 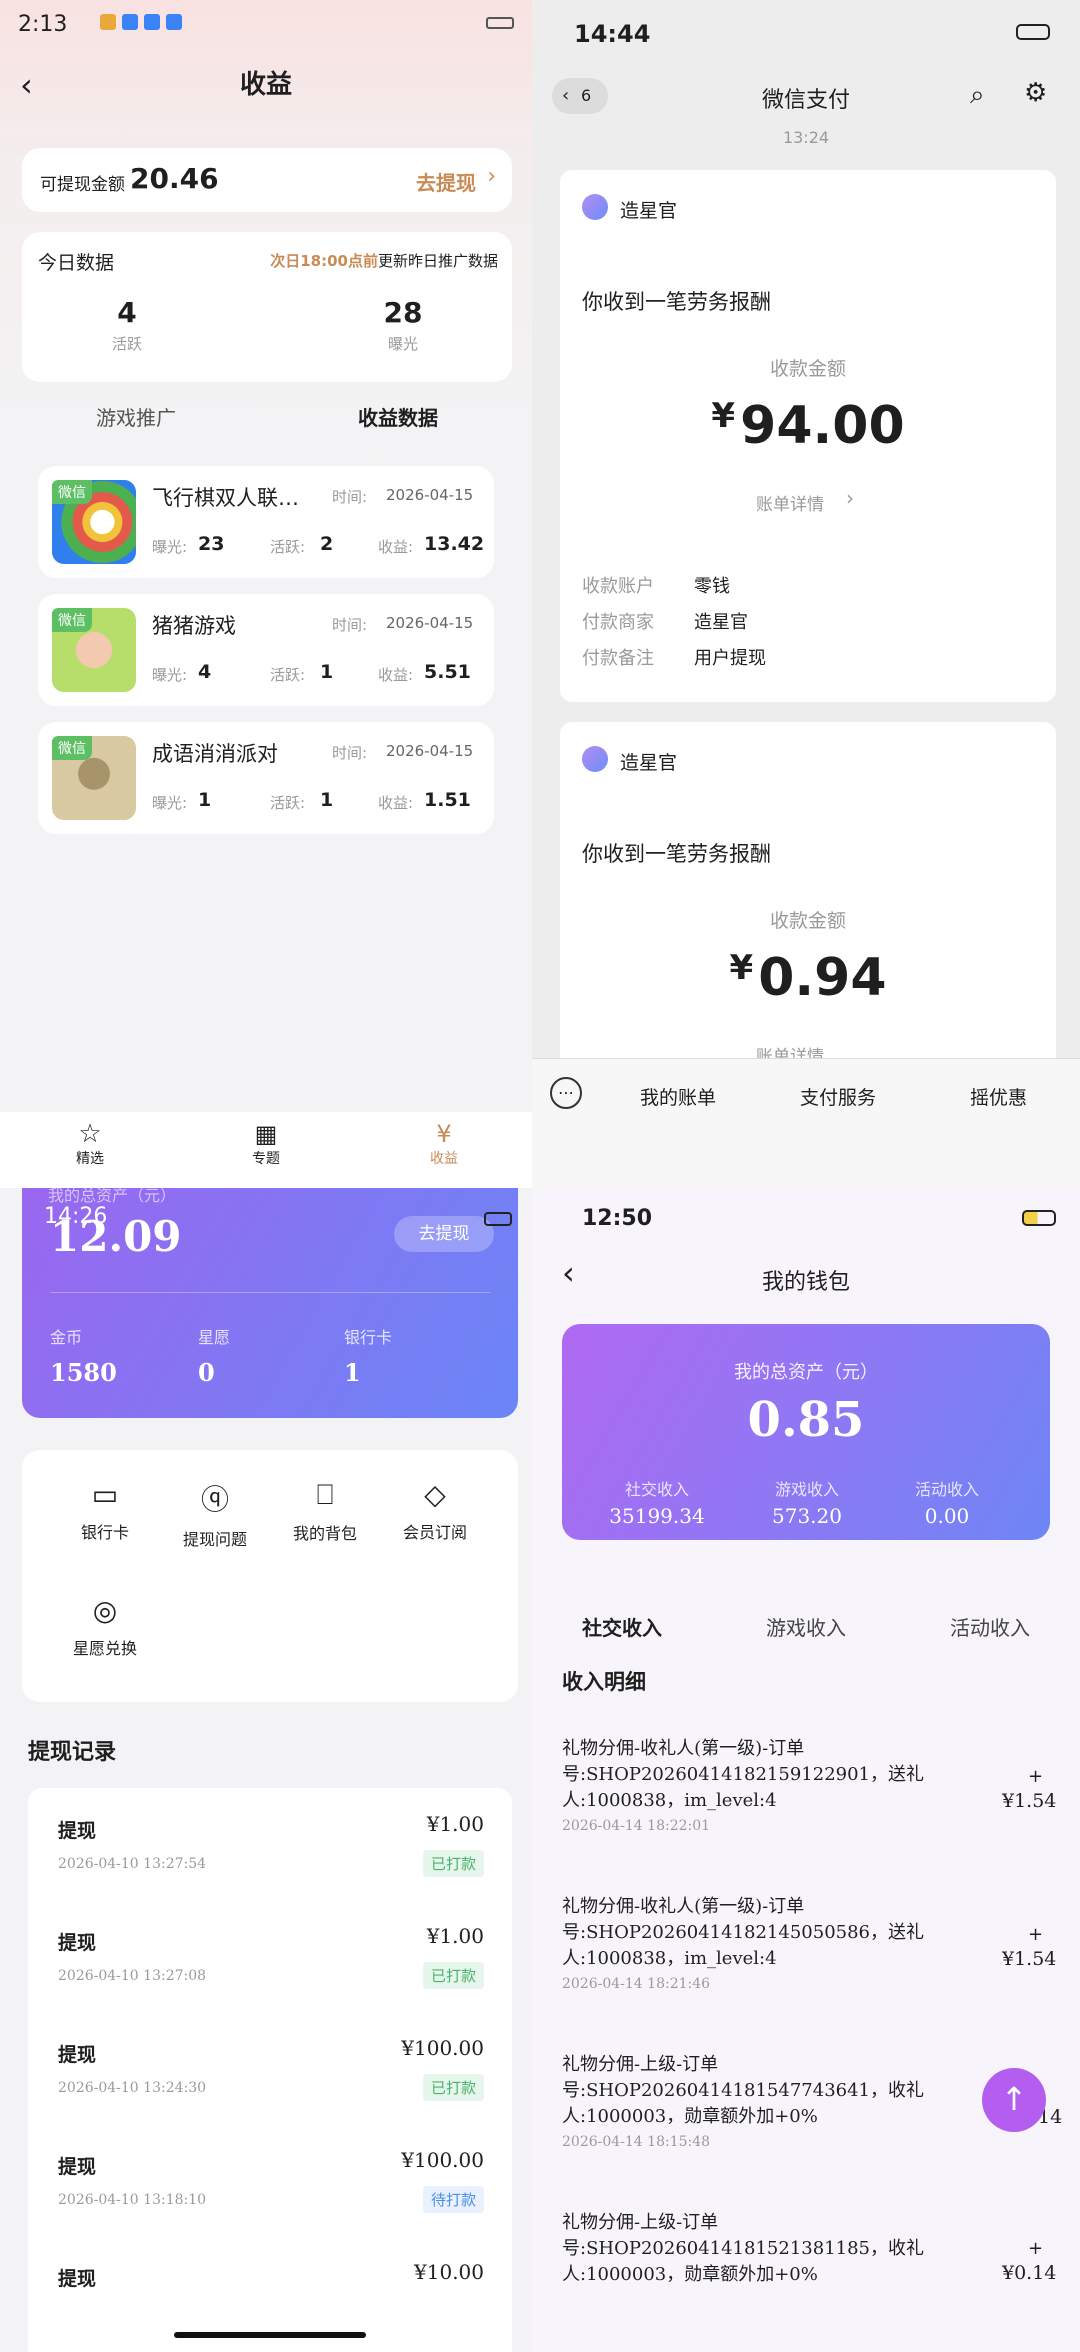 What do you see at coordinates (194, 626) in the screenshot?
I see `game-name: 猪猪游戏` at bounding box center [194, 626].